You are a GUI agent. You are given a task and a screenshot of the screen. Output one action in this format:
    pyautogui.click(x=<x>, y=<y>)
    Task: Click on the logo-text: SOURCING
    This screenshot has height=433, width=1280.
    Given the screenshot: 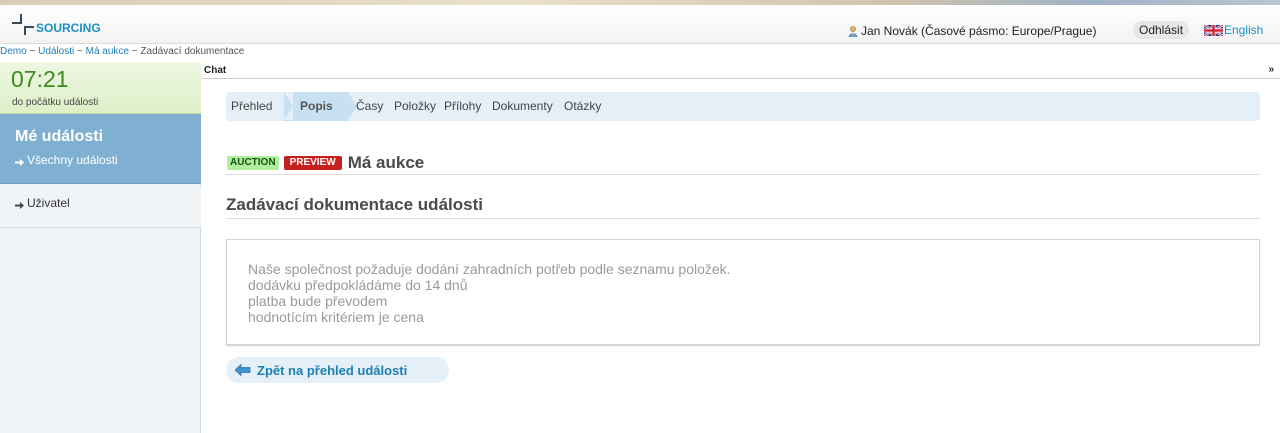 What is the action you would take?
    pyautogui.click(x=68, y=28)
    